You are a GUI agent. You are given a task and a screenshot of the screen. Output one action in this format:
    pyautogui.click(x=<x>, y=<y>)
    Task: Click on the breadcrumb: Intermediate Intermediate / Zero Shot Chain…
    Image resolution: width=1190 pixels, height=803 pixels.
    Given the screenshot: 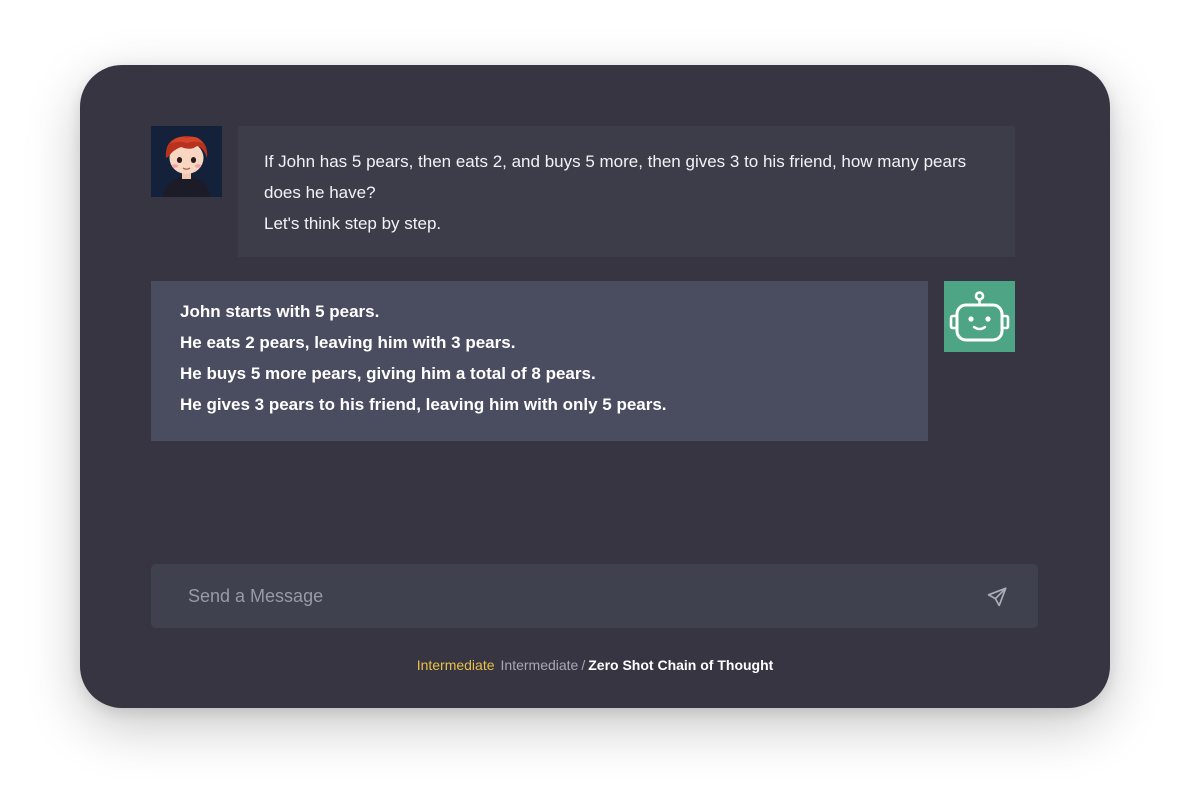 What is the action you would take?
    pyautogui.click(x=595, y=665)
    